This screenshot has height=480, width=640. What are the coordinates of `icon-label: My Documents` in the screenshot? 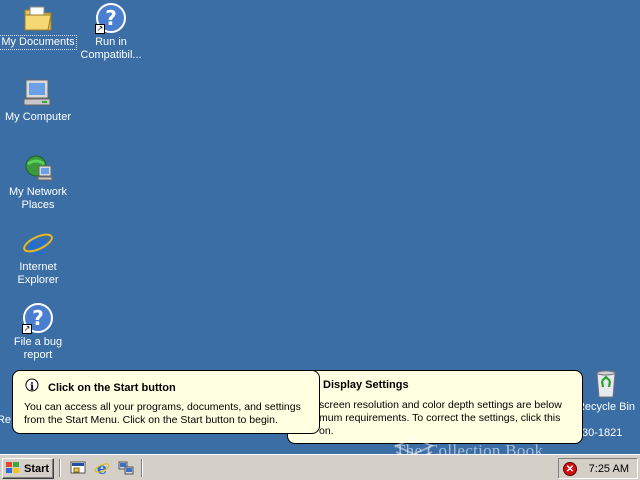 It's located at (38, 42).